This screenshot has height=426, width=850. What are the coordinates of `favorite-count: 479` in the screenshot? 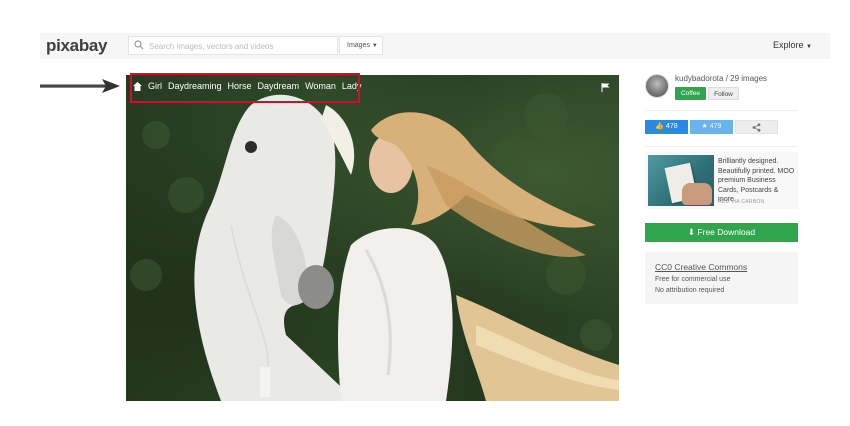 It's located at (715, 126).